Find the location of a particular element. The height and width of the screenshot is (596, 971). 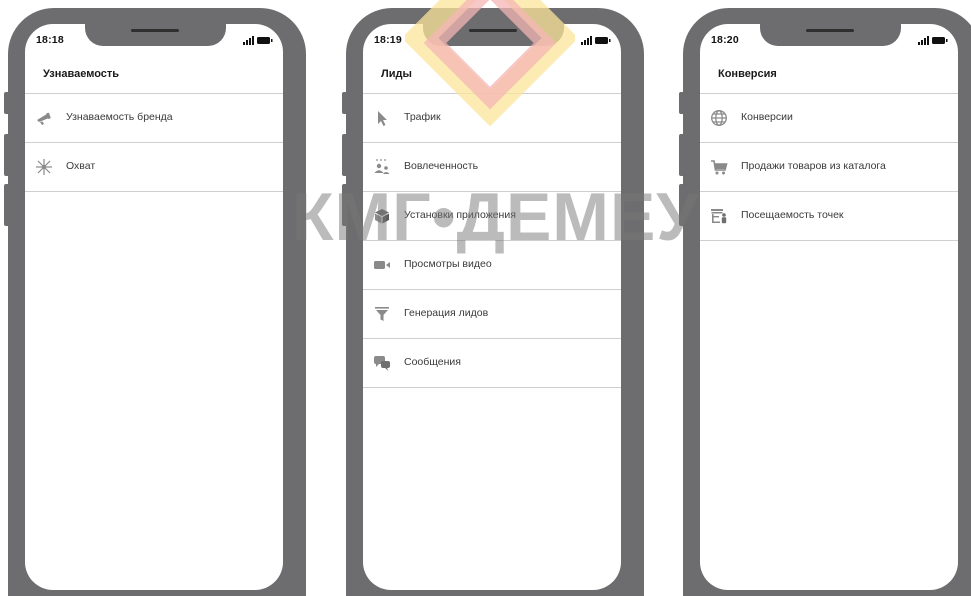

list-item-label: Узнаваемость бренда is located at coordinates (119, 117).